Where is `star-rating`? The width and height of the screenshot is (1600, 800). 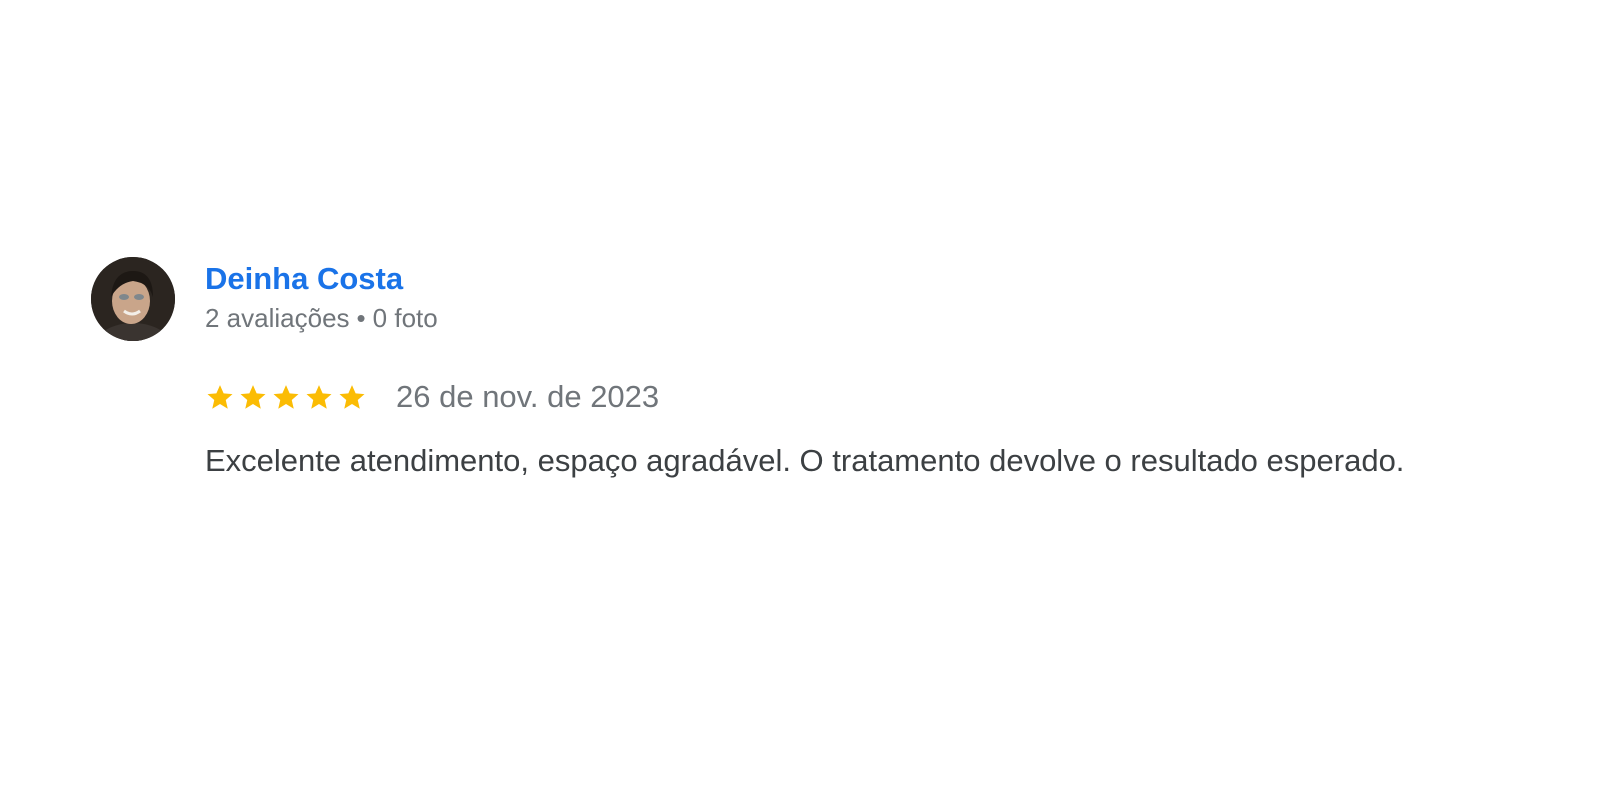
star-rating is located at coordinates (287, 397).